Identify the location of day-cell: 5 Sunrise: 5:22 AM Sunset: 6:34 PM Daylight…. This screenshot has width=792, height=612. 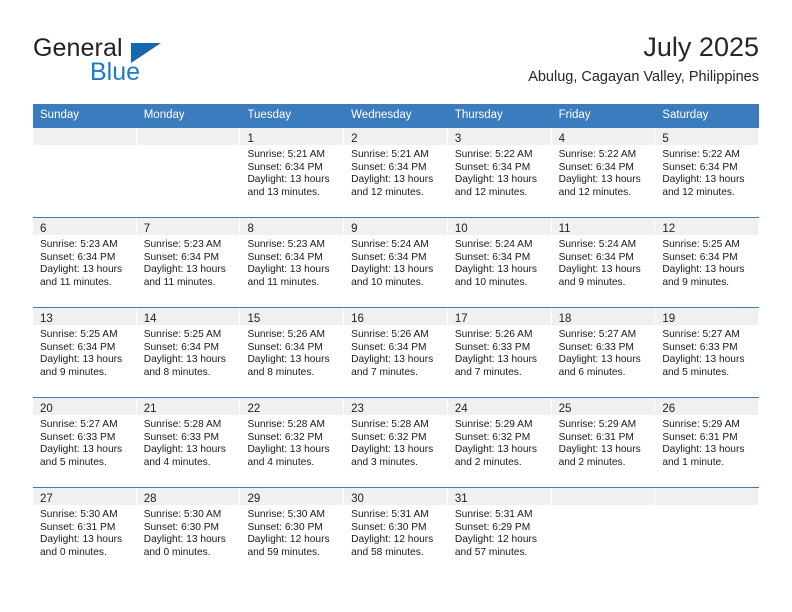
(707, 172).